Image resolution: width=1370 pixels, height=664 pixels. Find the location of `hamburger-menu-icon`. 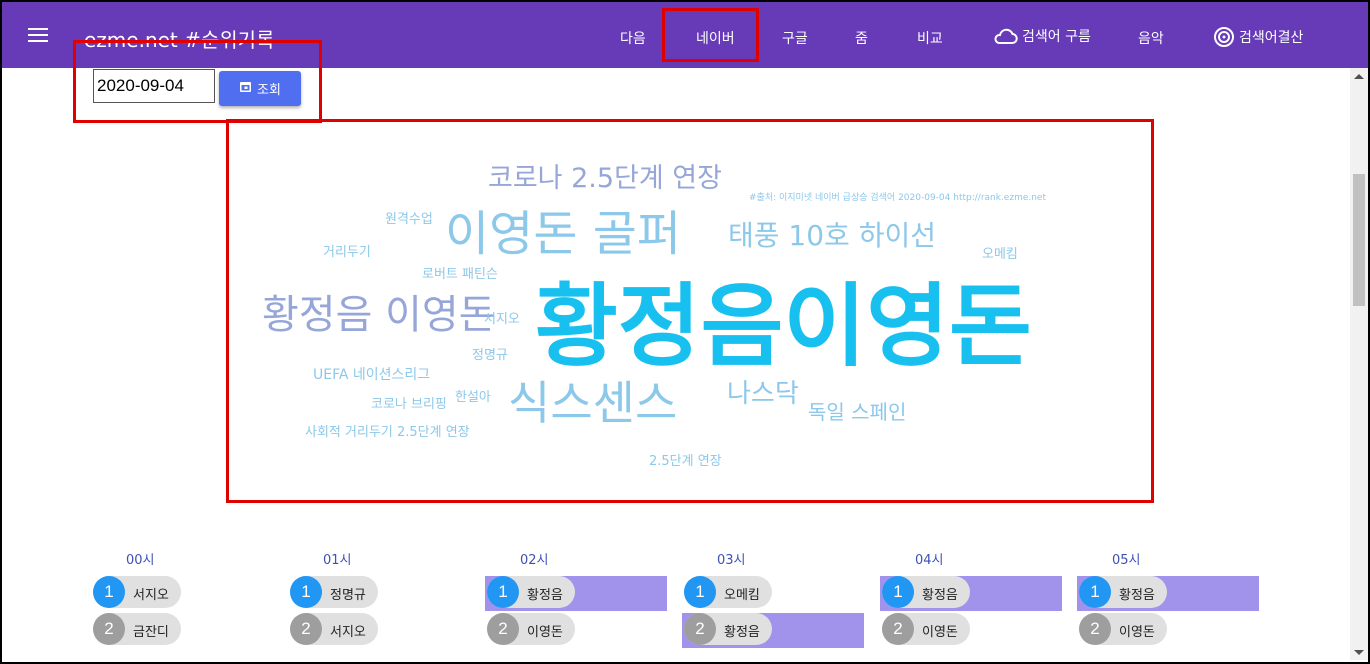

hamburger-menu-icon is located at coordinates (38, 35).